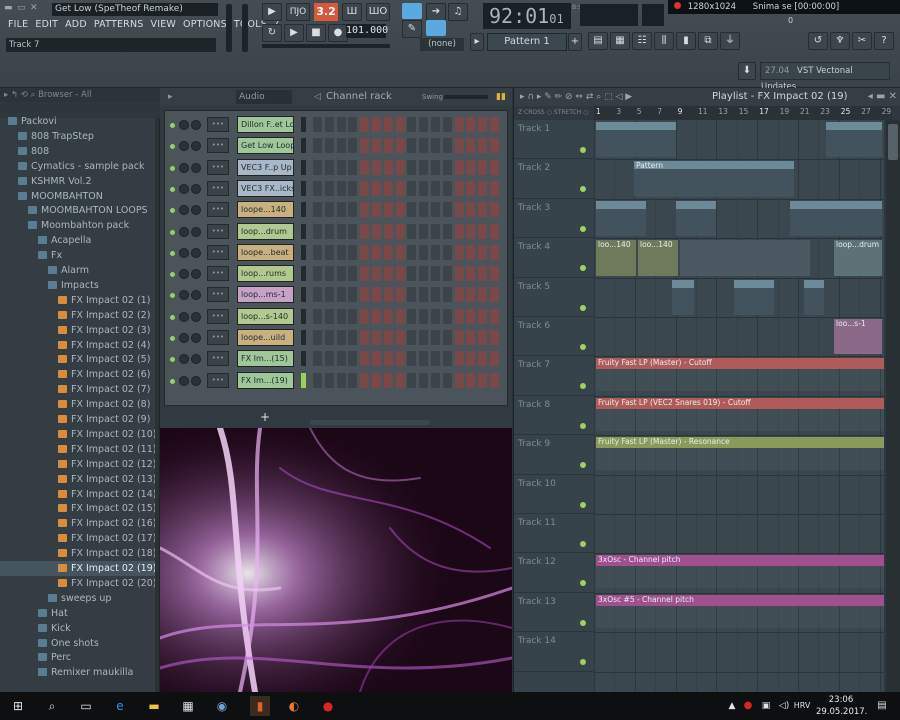 Image resolution: width=900 pixels, height=720 pixels. What do you see at coordinates (154, 706) in the screenshot?
I see `explorer-icon: ▬` at bounding box center [154, 706].